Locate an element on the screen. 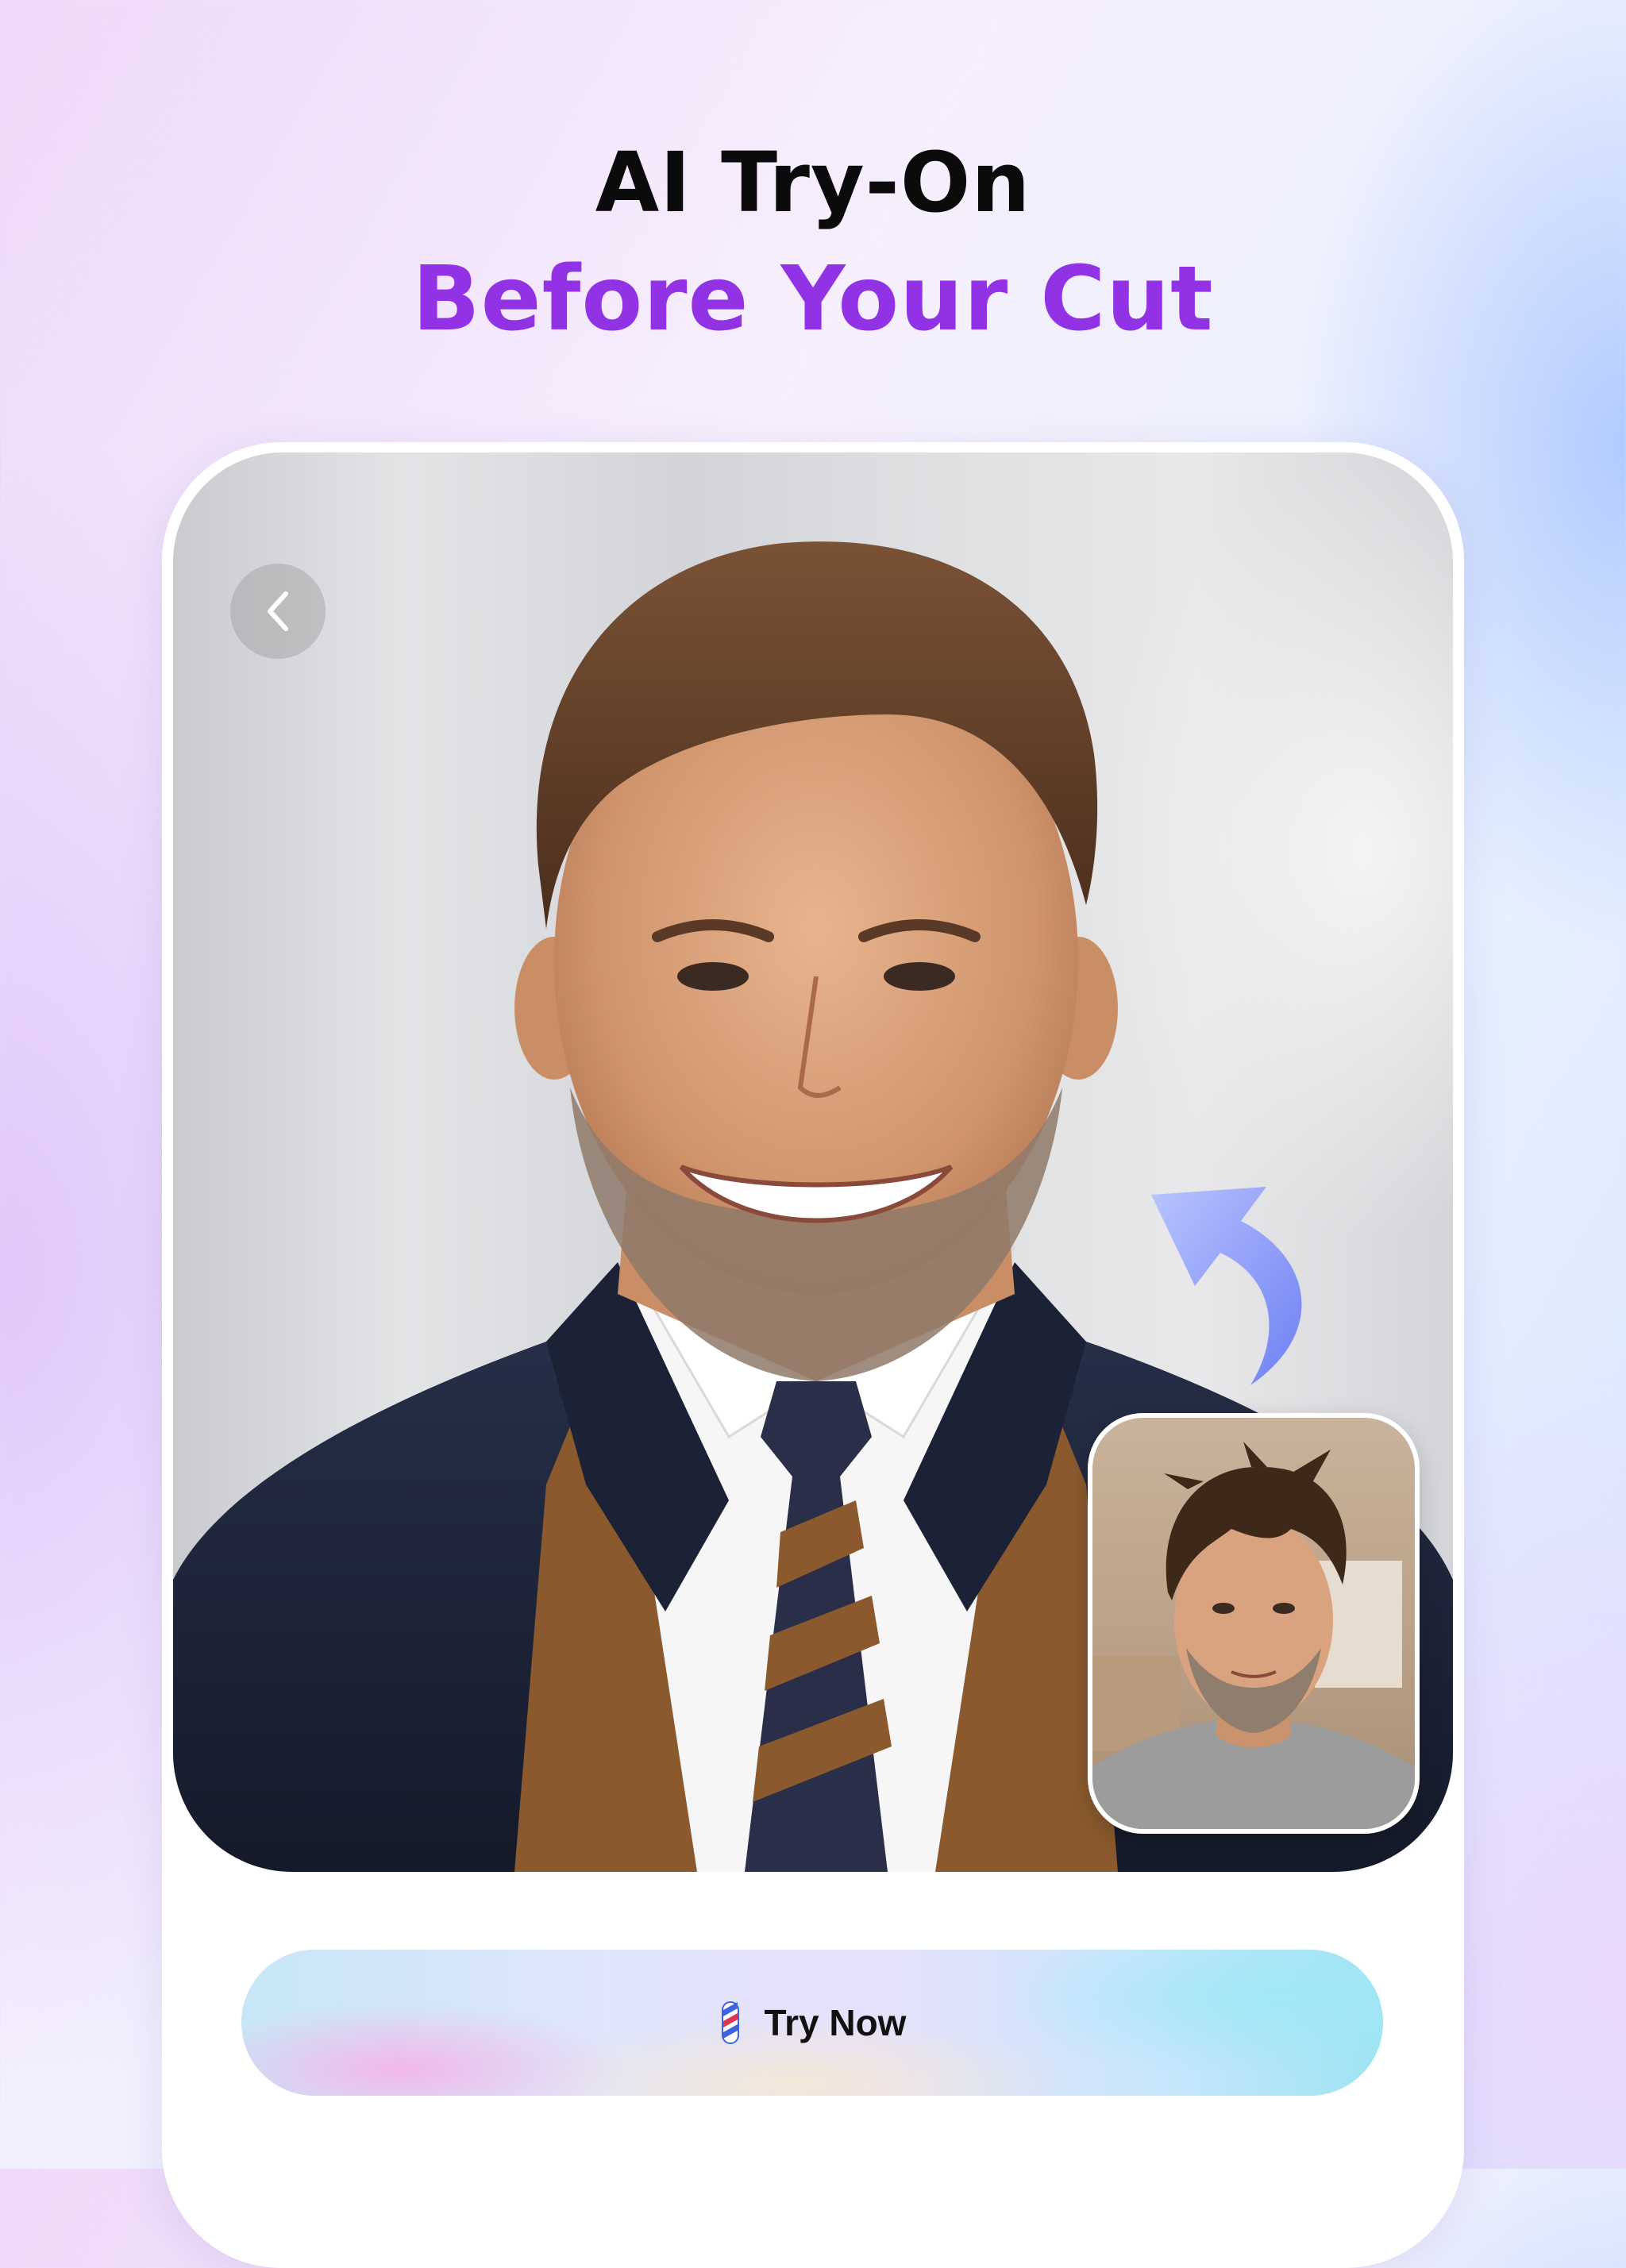 This screenshot has height=2268, width=1626. before-photo is located at coordinates (1254, 1623).